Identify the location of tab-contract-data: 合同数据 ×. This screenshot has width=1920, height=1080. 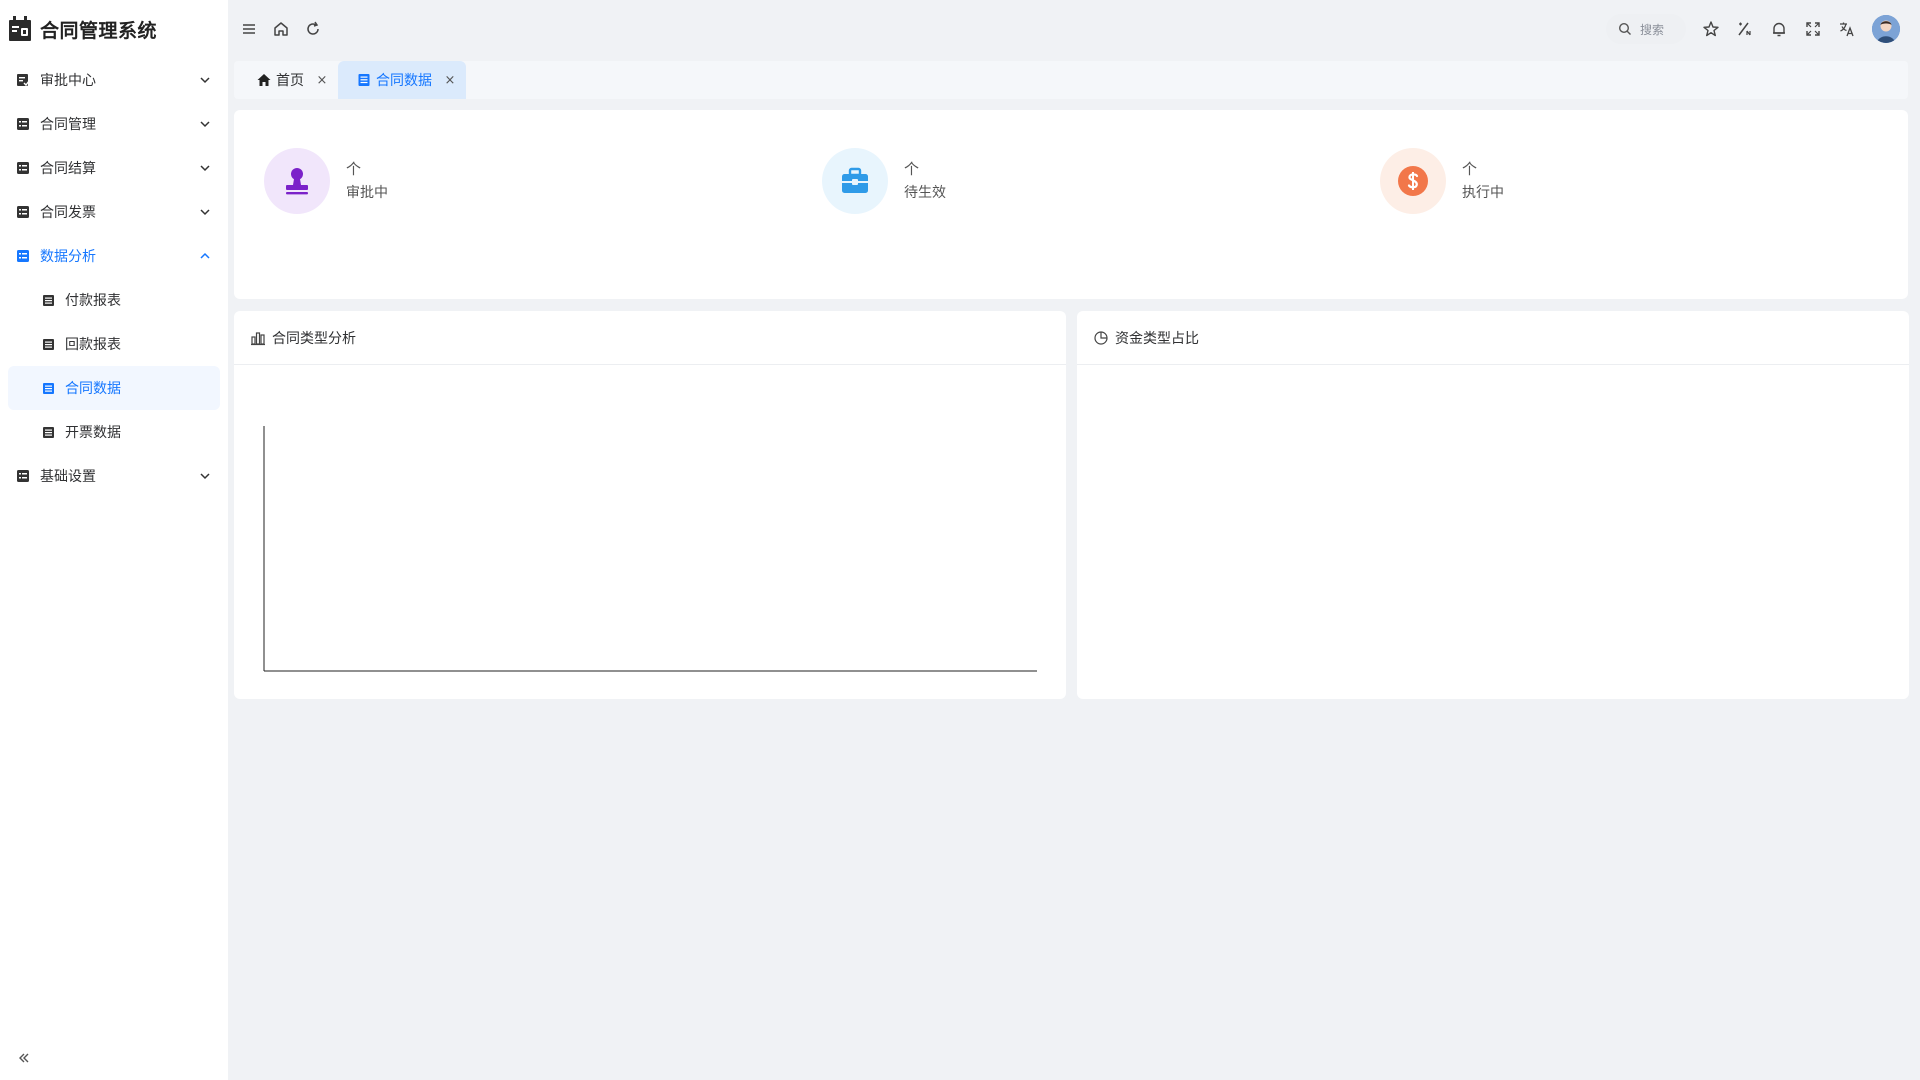
(402, 80).